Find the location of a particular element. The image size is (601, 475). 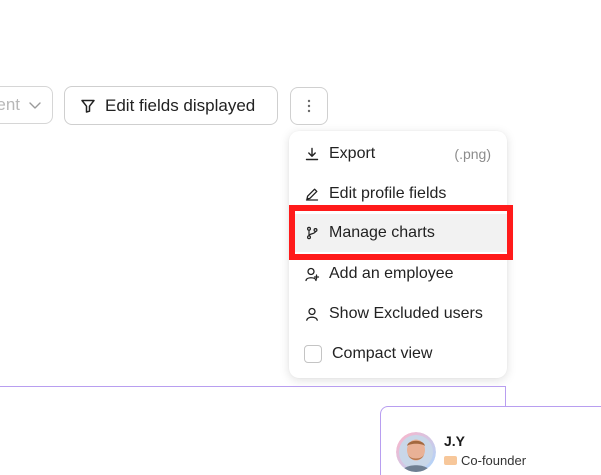

user-icon is located at coordinates (312, 314).